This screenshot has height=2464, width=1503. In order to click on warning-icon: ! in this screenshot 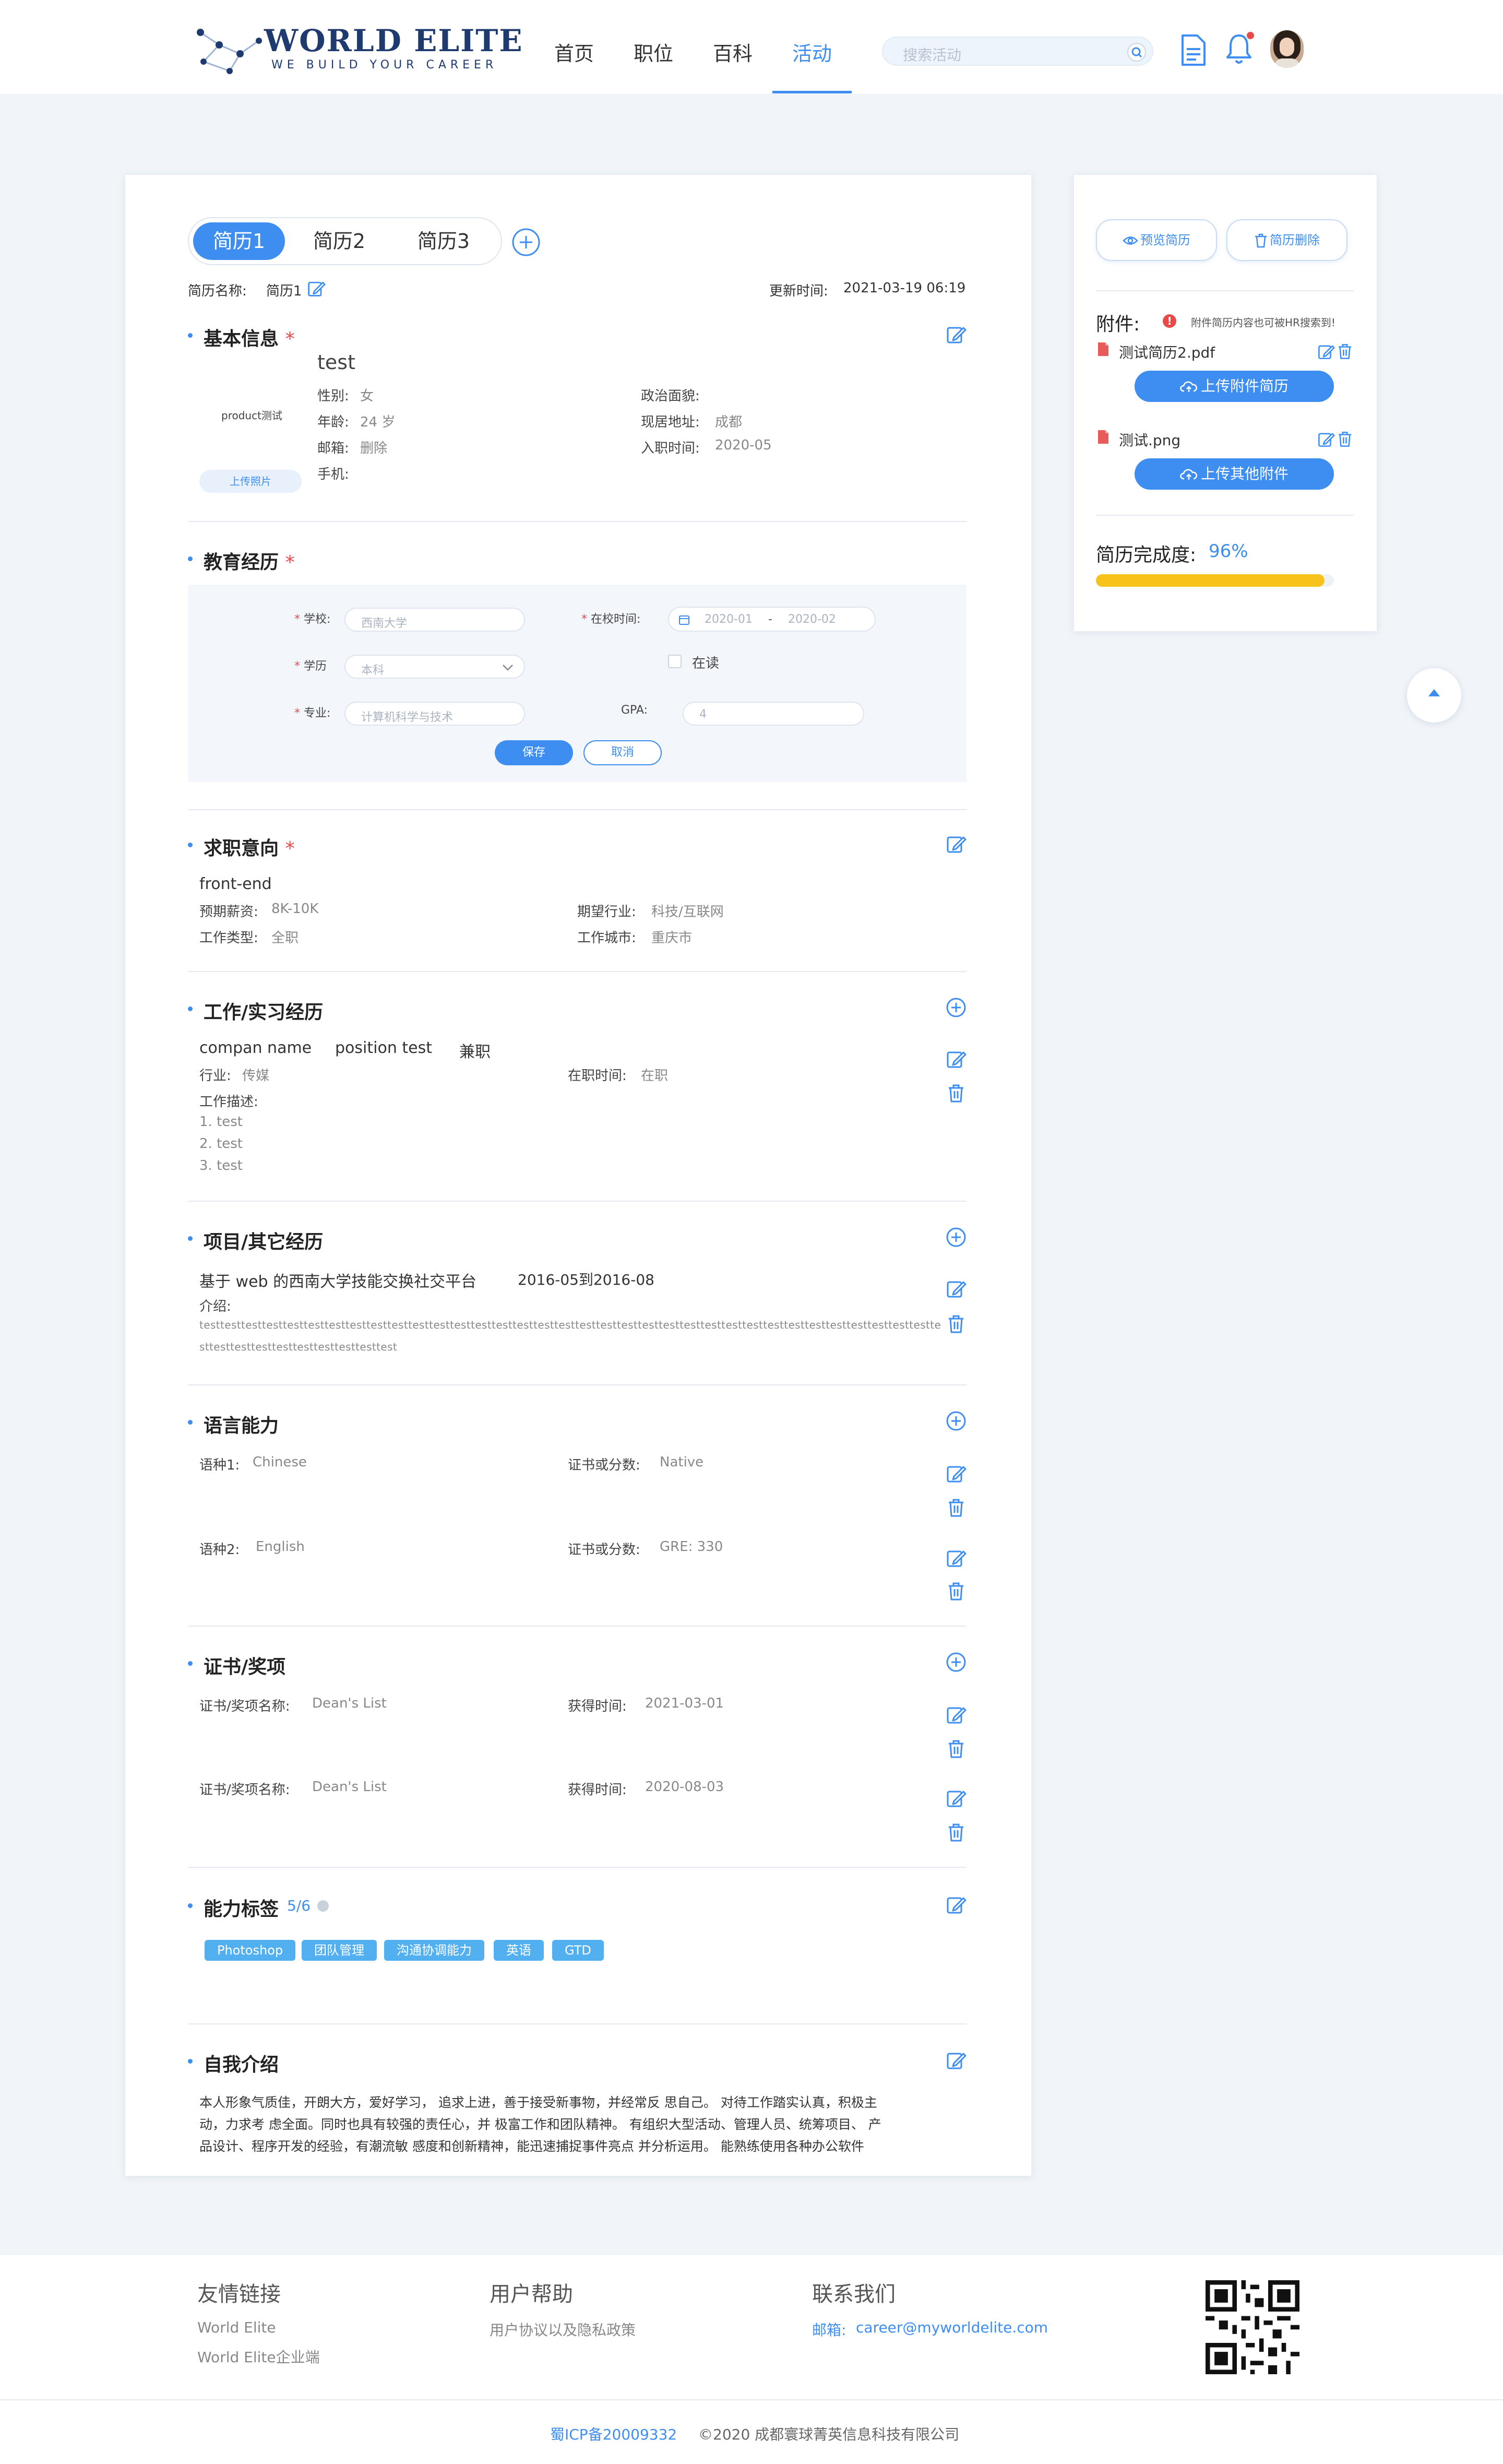, I will do `click(1169, 321)`.